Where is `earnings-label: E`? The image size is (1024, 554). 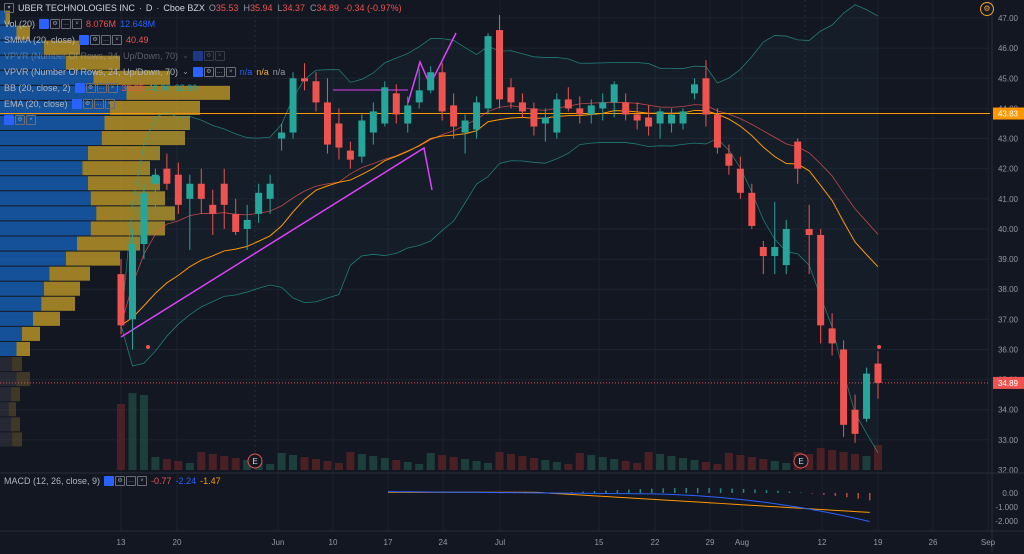 earnings-label: E is located at coordinates (254, 461).